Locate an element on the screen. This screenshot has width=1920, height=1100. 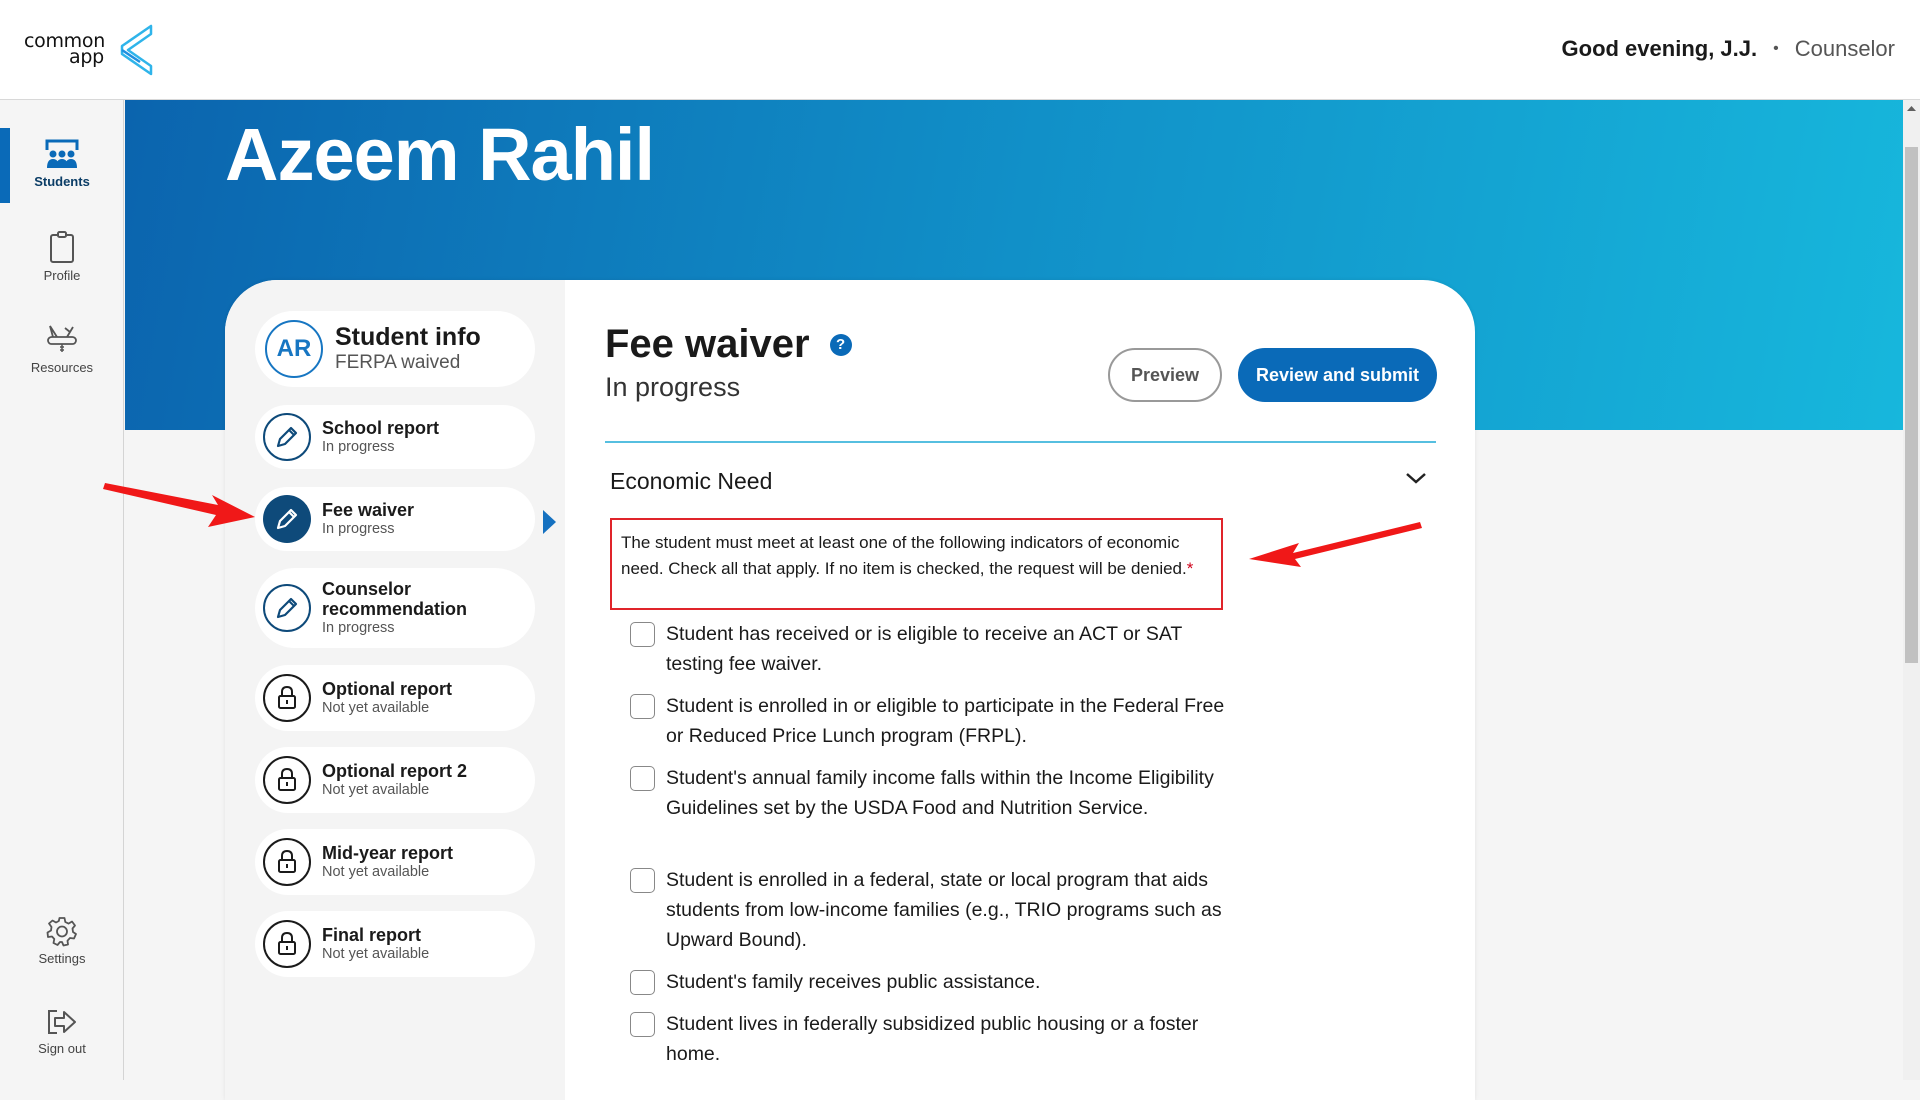
step-title: Optional report is located at coordinates (387, 689).